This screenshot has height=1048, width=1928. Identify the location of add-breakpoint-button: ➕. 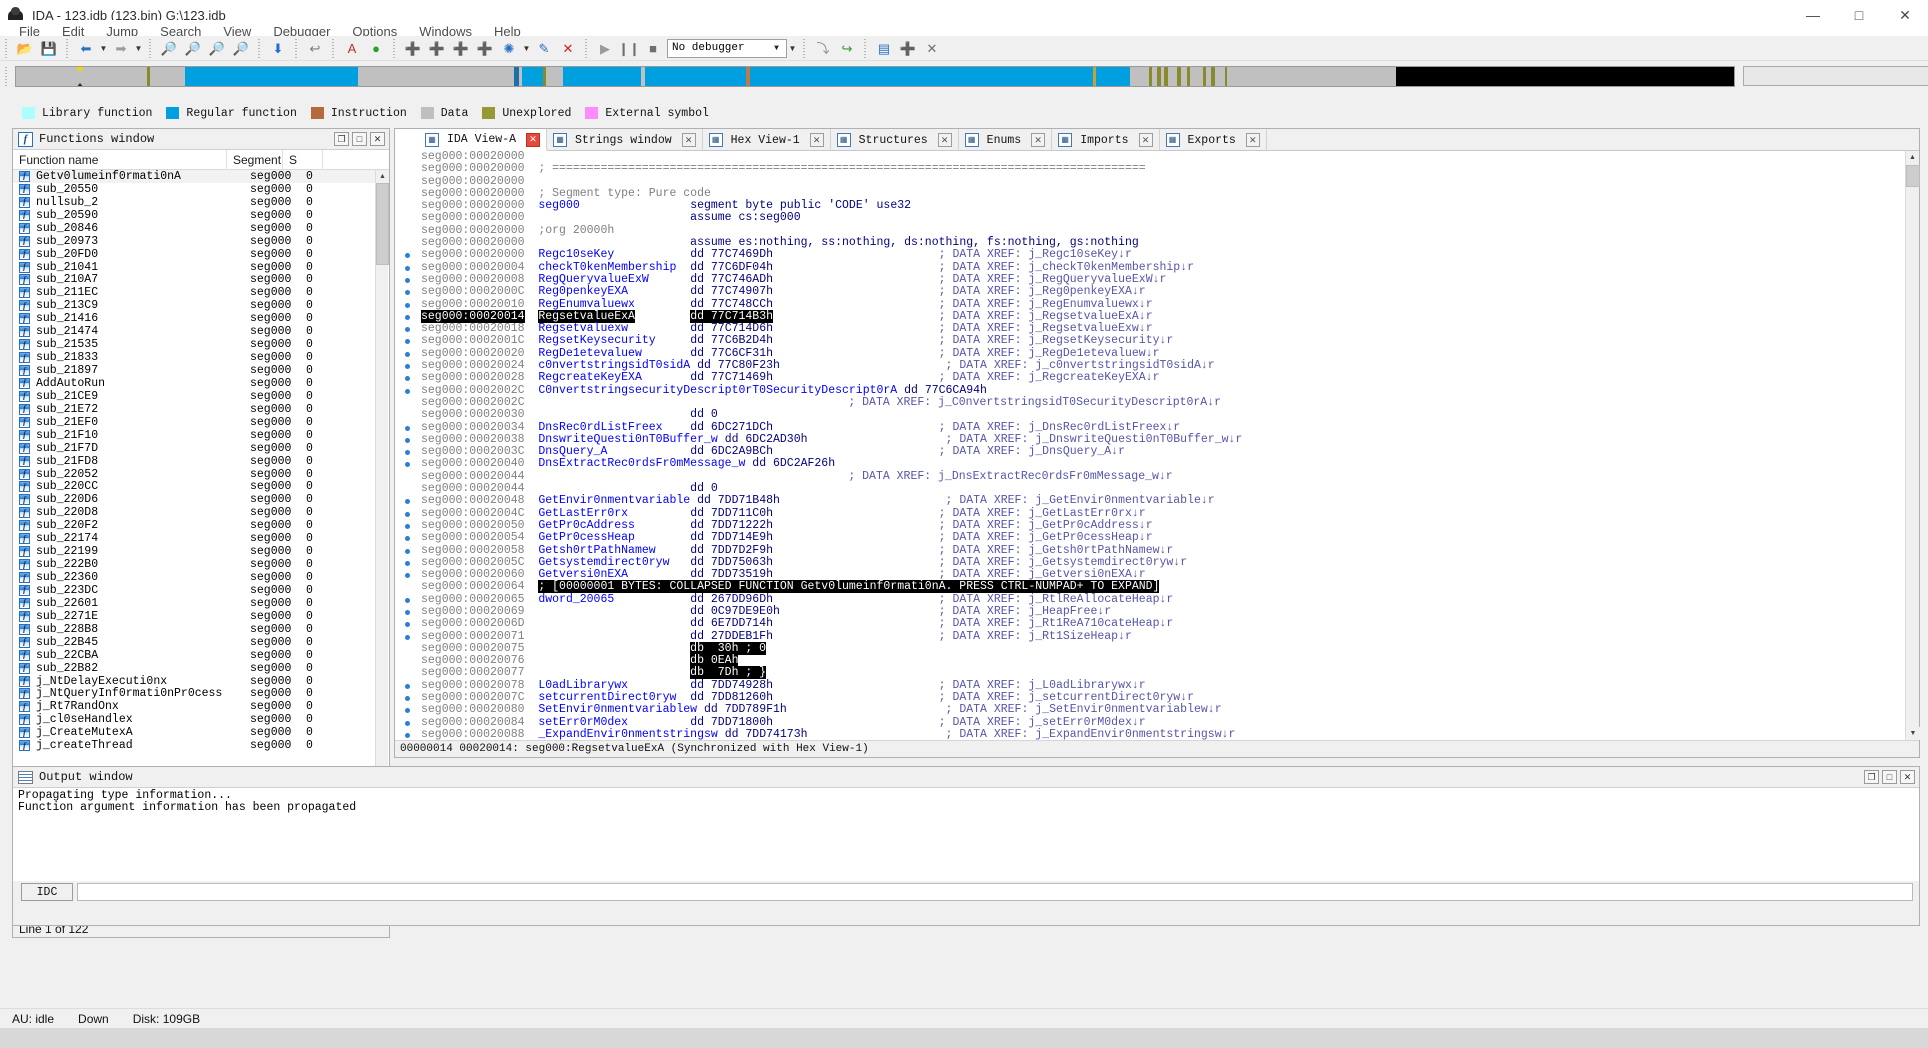
(908, 48).